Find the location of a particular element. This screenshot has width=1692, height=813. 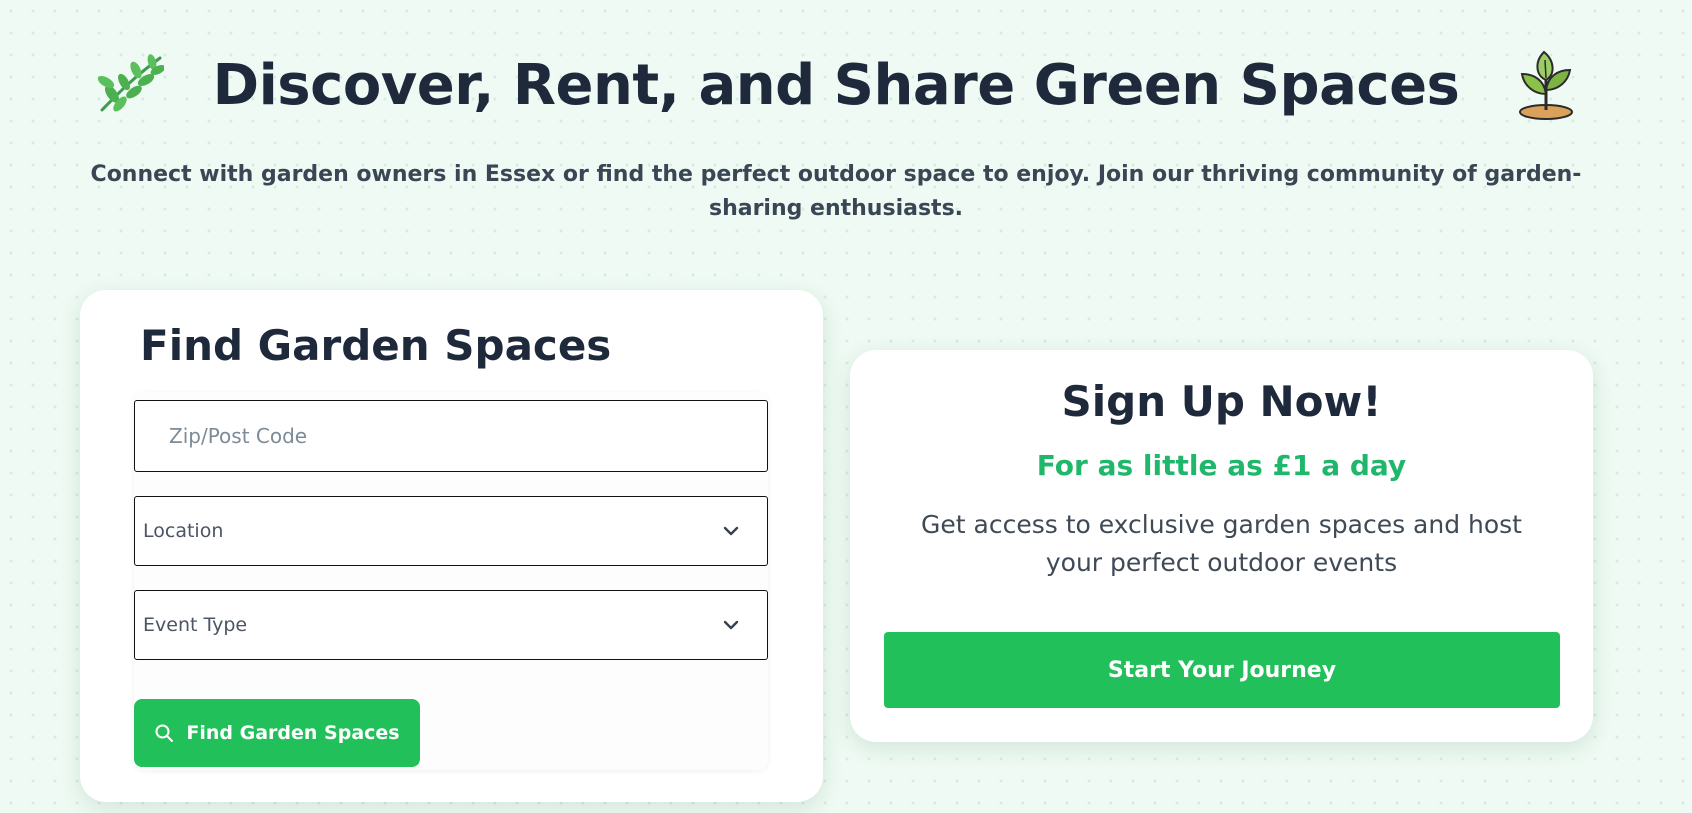

zip-code-field-wrapper is located at coordinates (451, 436).